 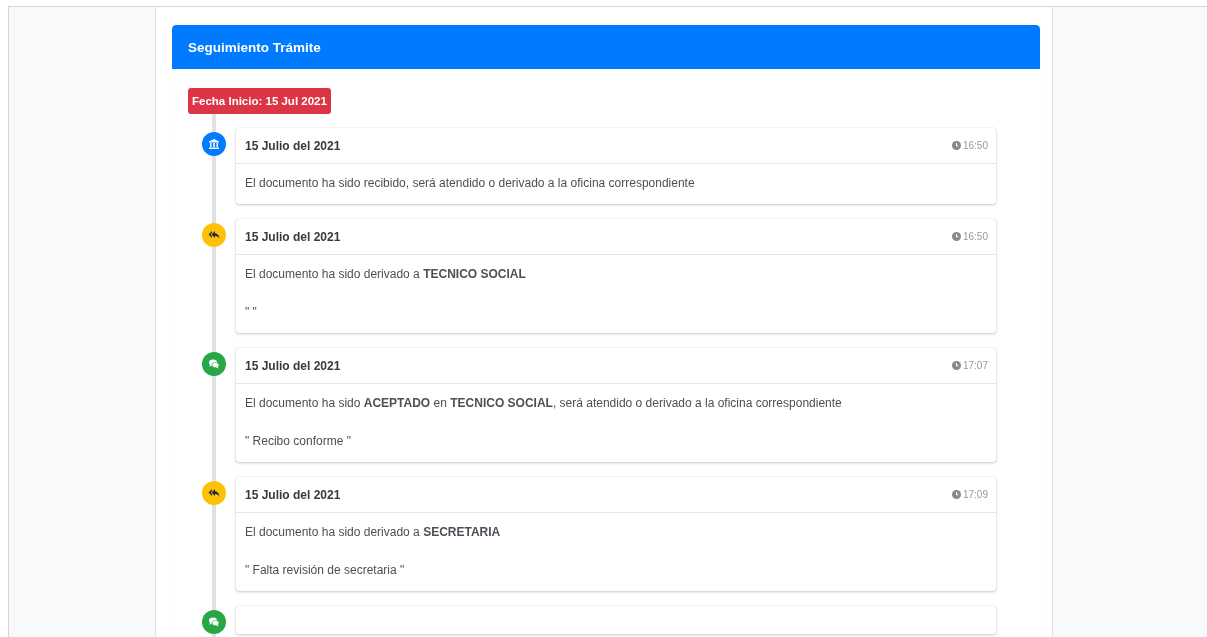 What do you see at coordinates (975, 494) in the screenshot?
I see `event-time: 17:09` at bounding box center [975, 494].